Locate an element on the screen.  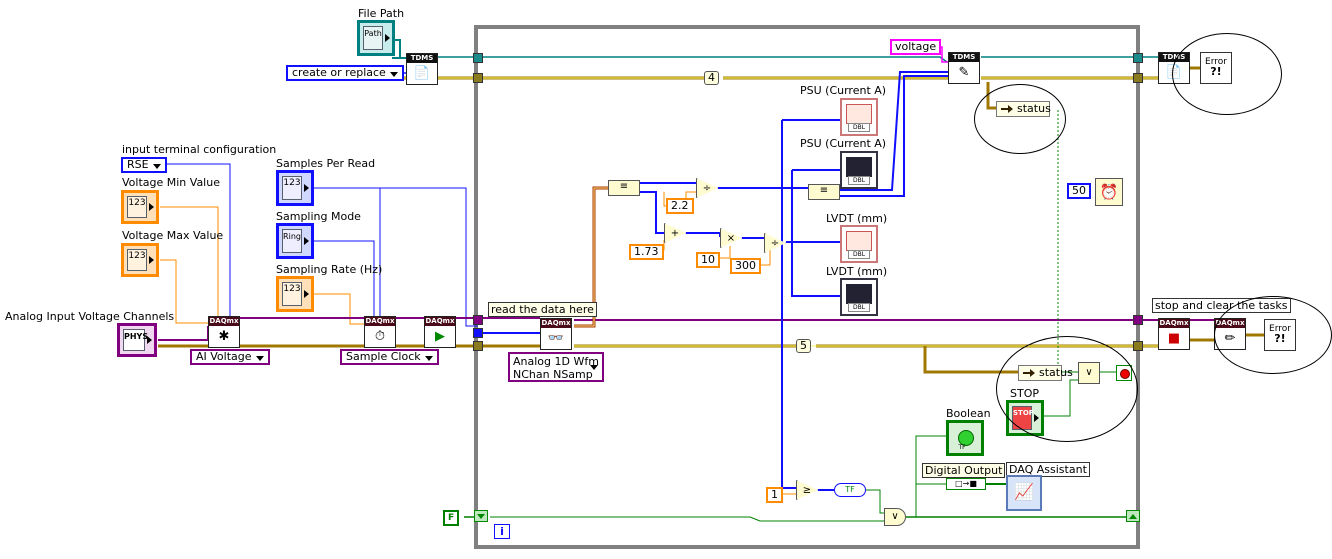
up-arrow-icon is located at coordinates (1133, 516).